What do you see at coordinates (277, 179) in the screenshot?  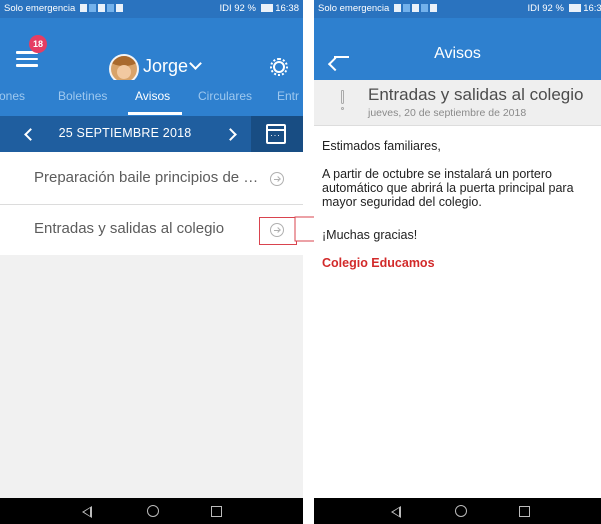 I see `arrow-circle-right-icon` at bounding box center [277, 179].